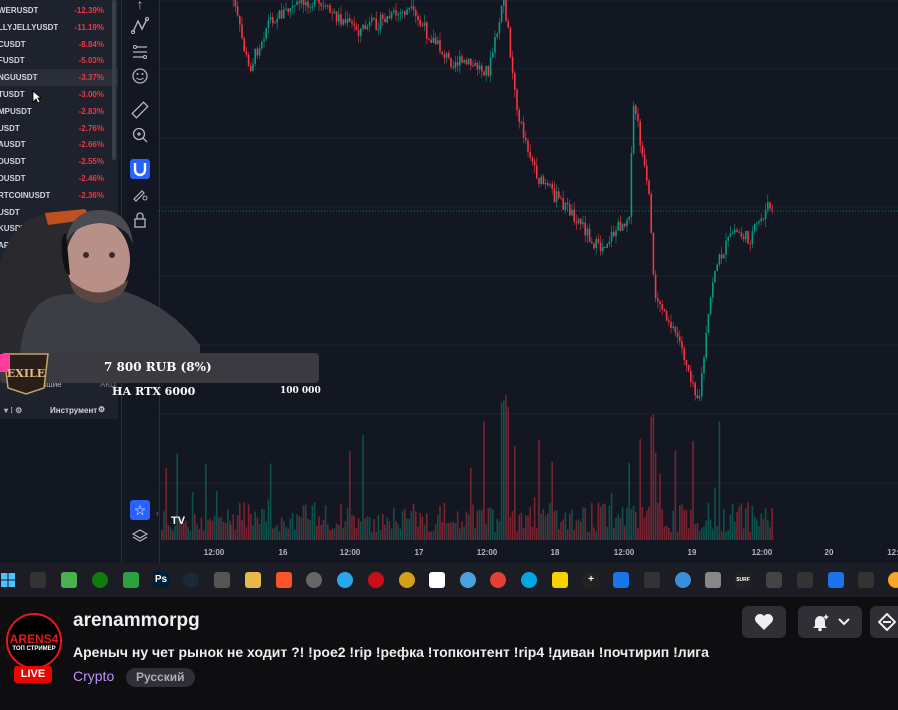 This screenshot has height=710, width=898. What do you see at coordinates (140, 169) in the screenshot?
I see `magnet-icon` at bounding box center [140, 169].